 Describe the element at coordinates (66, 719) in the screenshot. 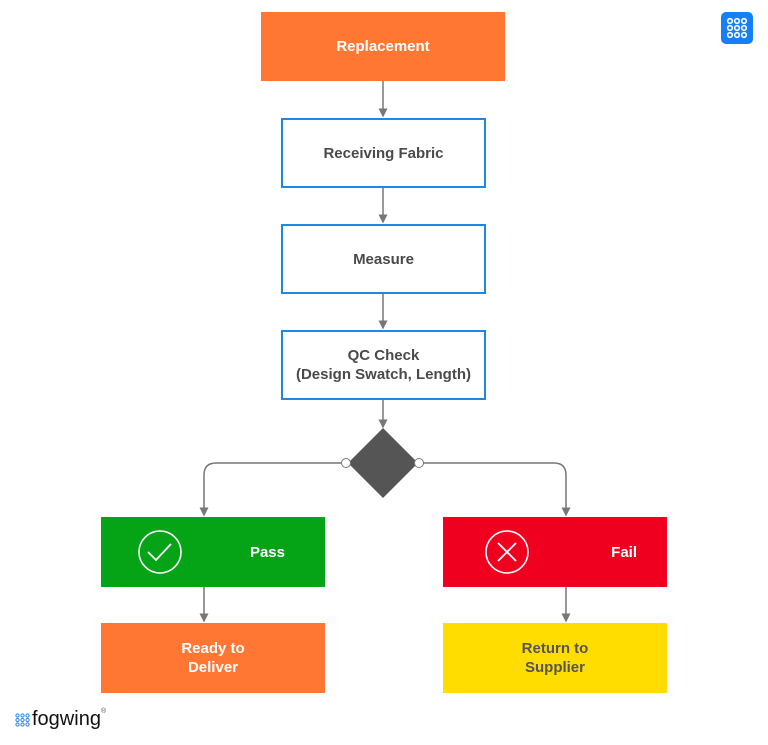

I see `logo-text: fogwing` at that location.